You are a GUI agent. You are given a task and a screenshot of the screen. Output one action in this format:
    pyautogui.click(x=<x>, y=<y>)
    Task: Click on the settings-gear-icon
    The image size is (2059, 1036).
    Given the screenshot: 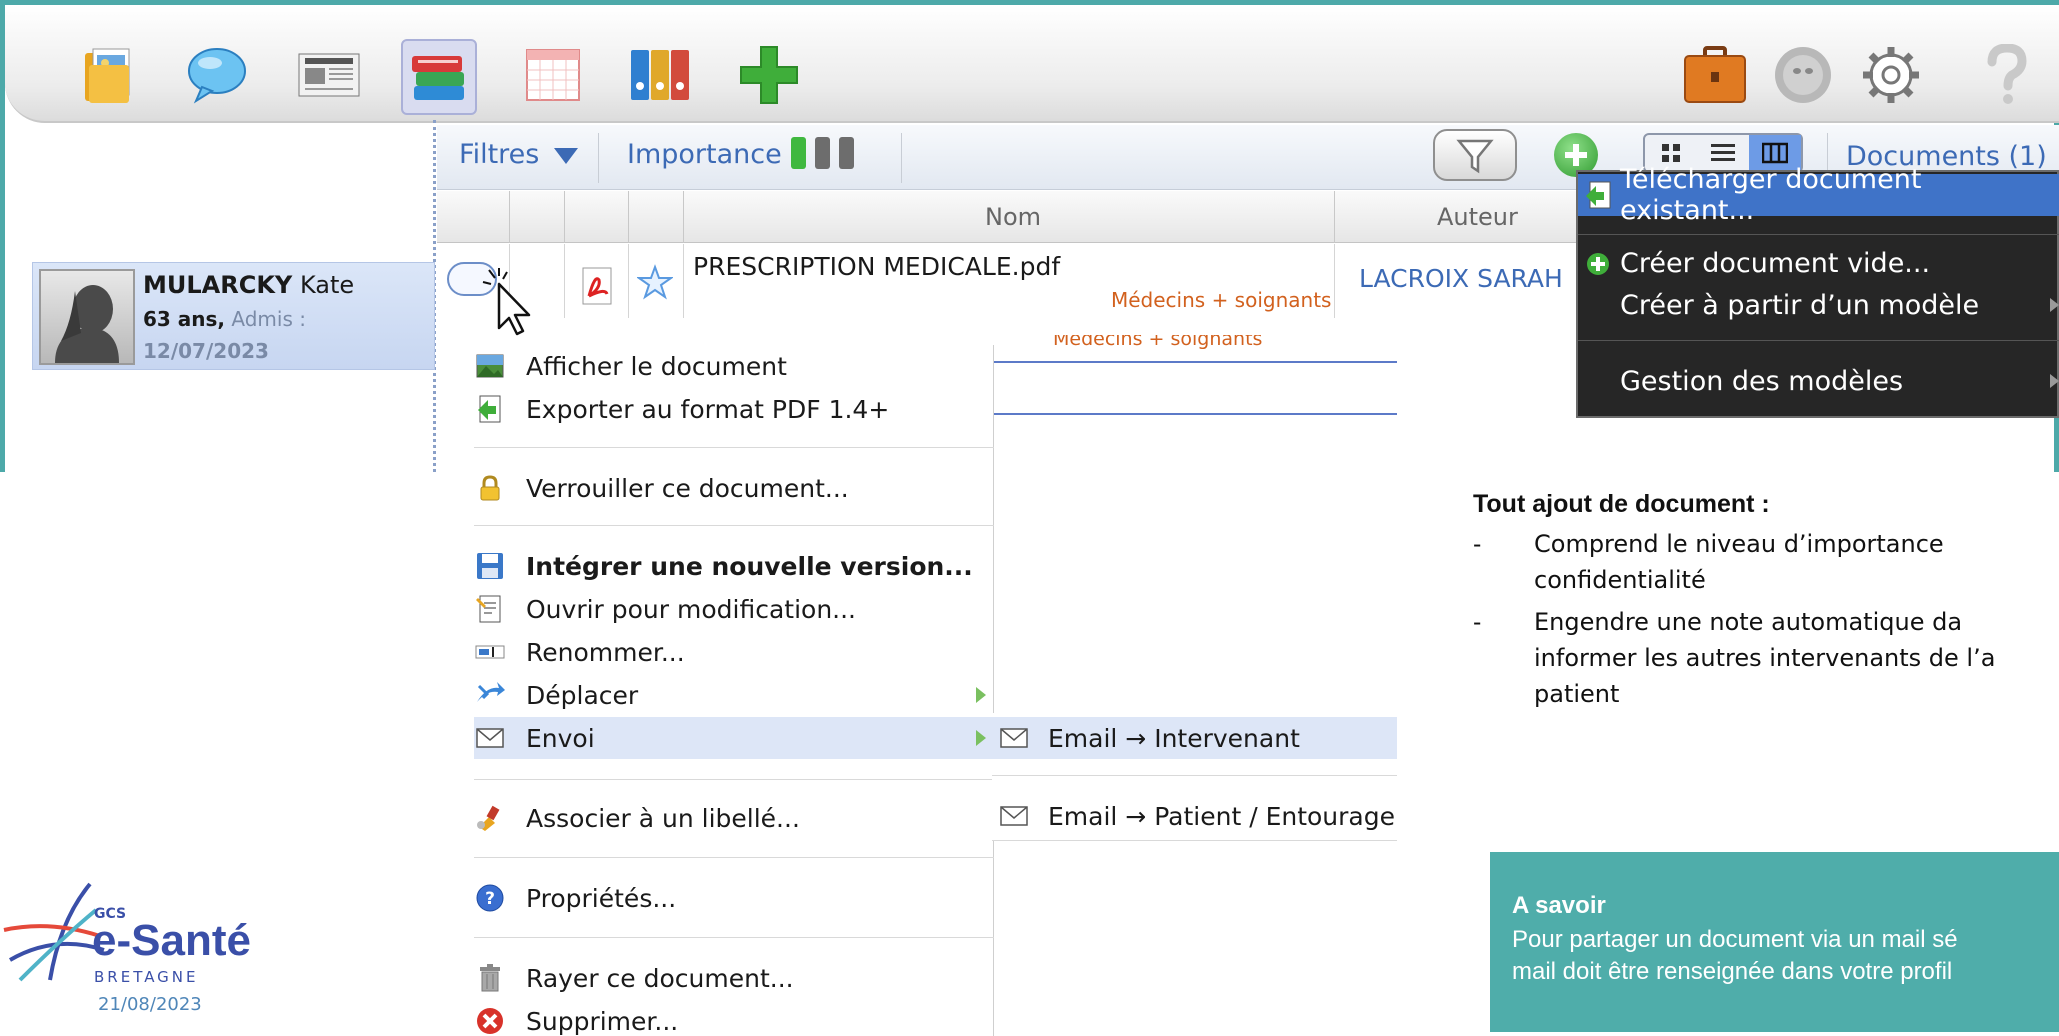 What is the action you would take?
    pyautogui.click(x=1891, y=75)
    